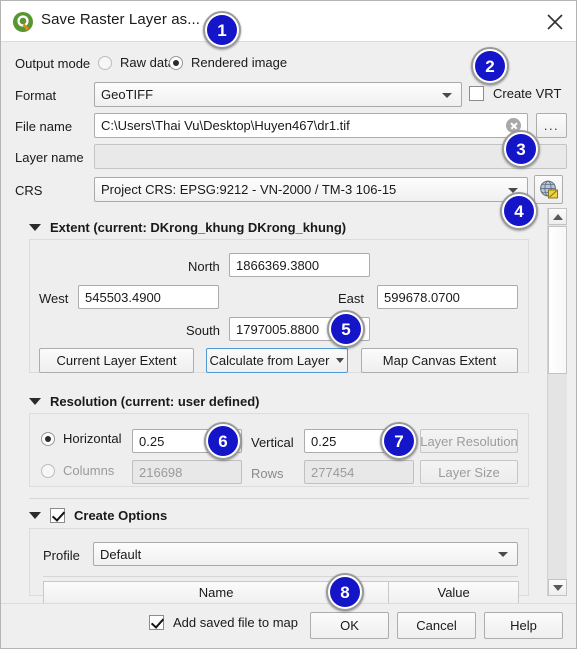 The width and height of the screenshot is (577, 649). Describe the element at coordinates (557, 402) in the screenshot. I see `scrollbar-vertical` at that location.